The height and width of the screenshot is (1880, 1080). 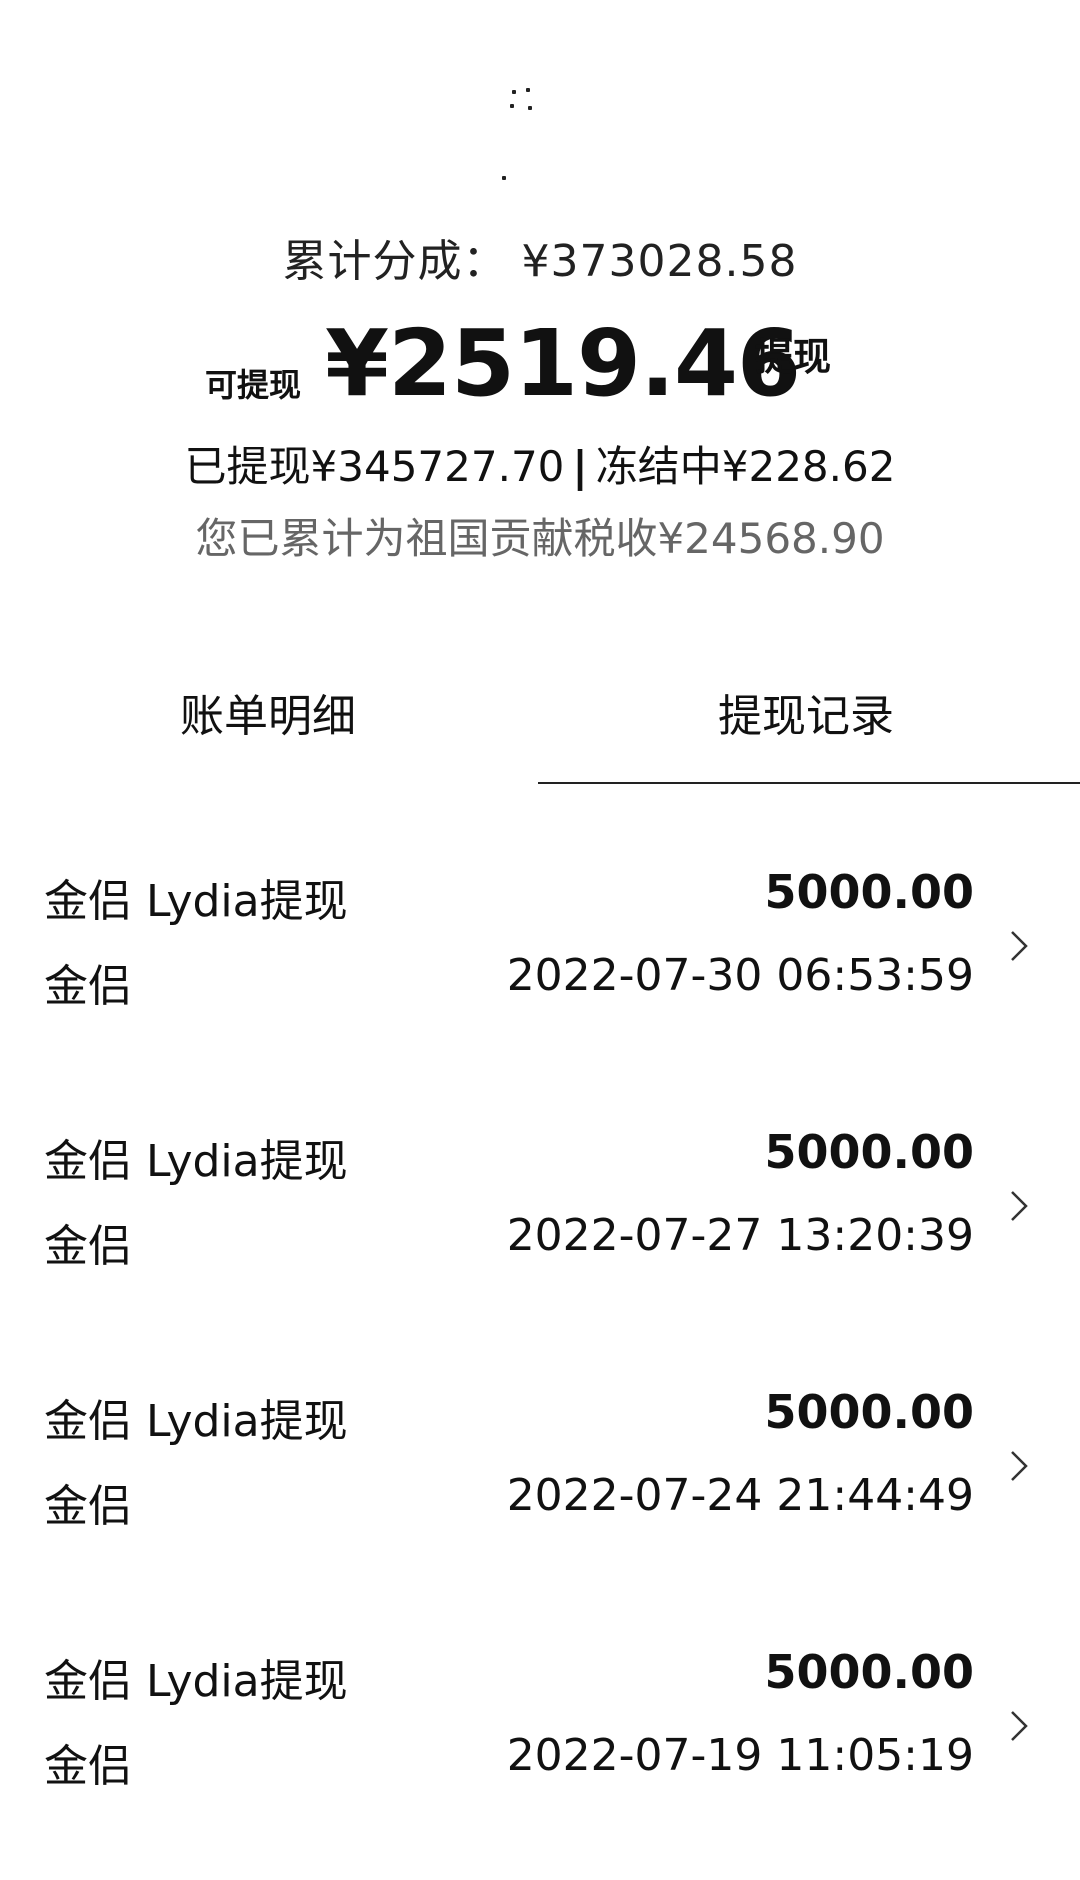 I want to click on withdrawn-value: ¥345727.70, so click(x=437, y=466).